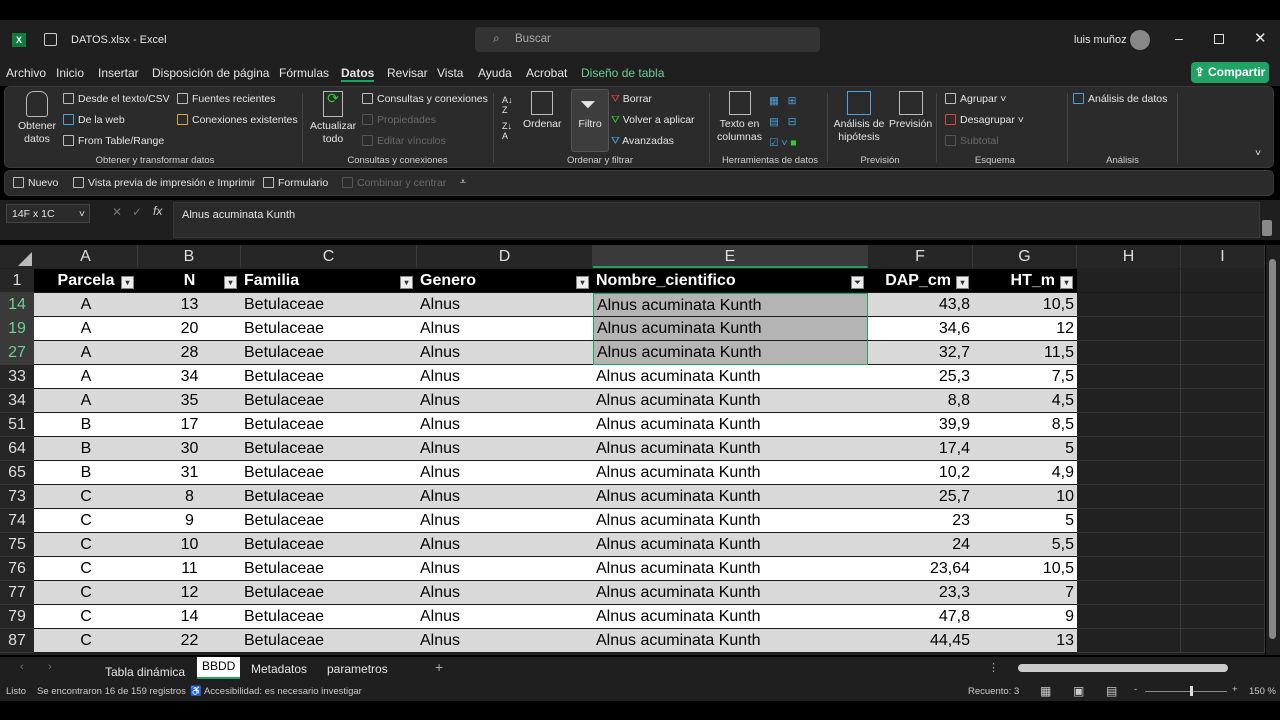 The width and height of the screenshot is (1280, 720). I want to click on table-cell: 34, so click(189, 377).